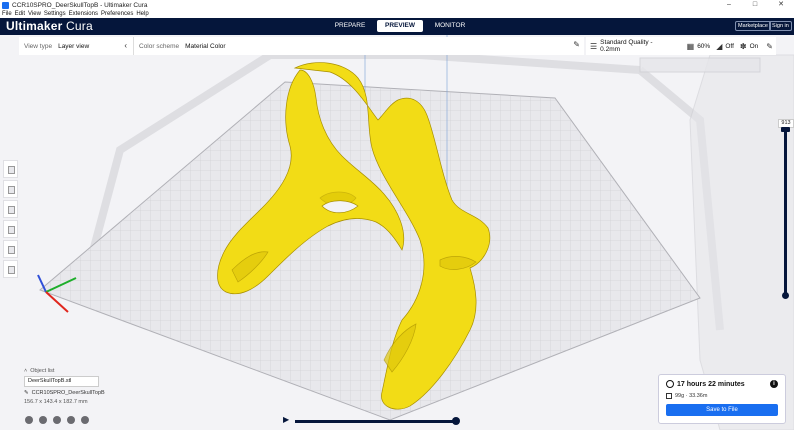 The width and height of the screenshot is (794, 430). Describe the element at coordinates (29, 420) in the screenshot. I see `3d-view-icon` at that location.